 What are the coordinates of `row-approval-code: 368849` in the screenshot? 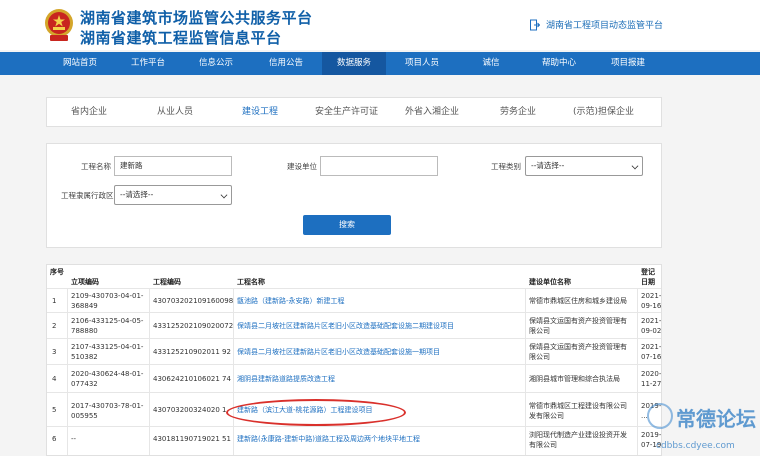 It's located at (84, 306).